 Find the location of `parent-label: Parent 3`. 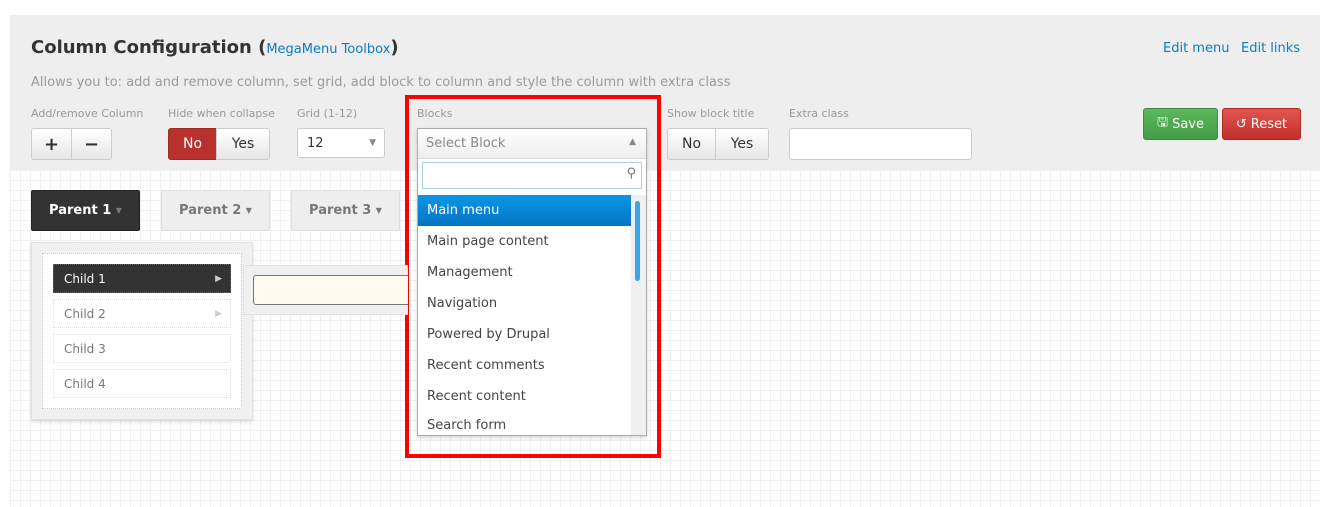

parent-label: Parent 3 is located at coordinates (340, 210).